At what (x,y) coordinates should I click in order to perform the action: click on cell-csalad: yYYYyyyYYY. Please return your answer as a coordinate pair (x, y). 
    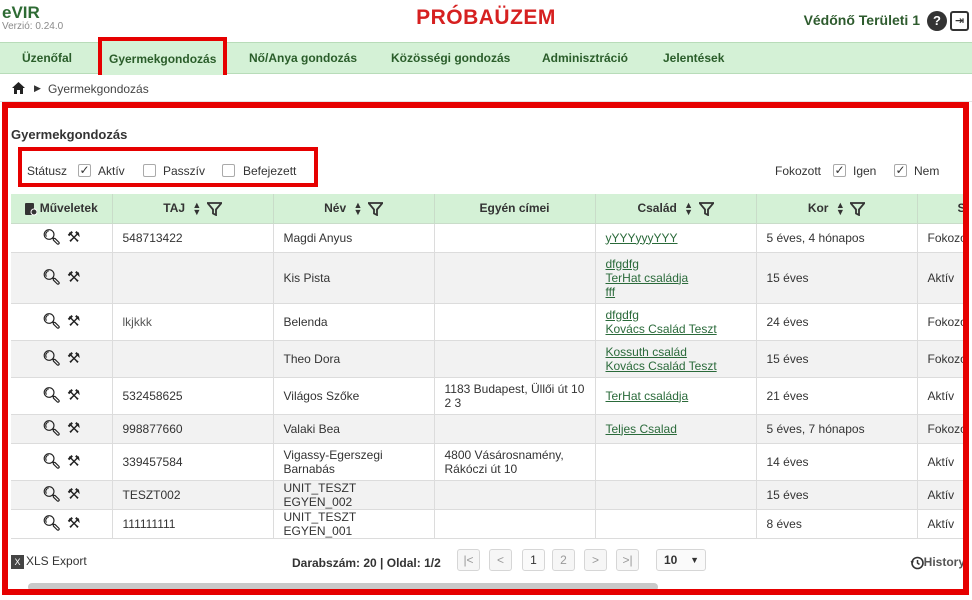
    Looking at the image, I should click on (676, 238).